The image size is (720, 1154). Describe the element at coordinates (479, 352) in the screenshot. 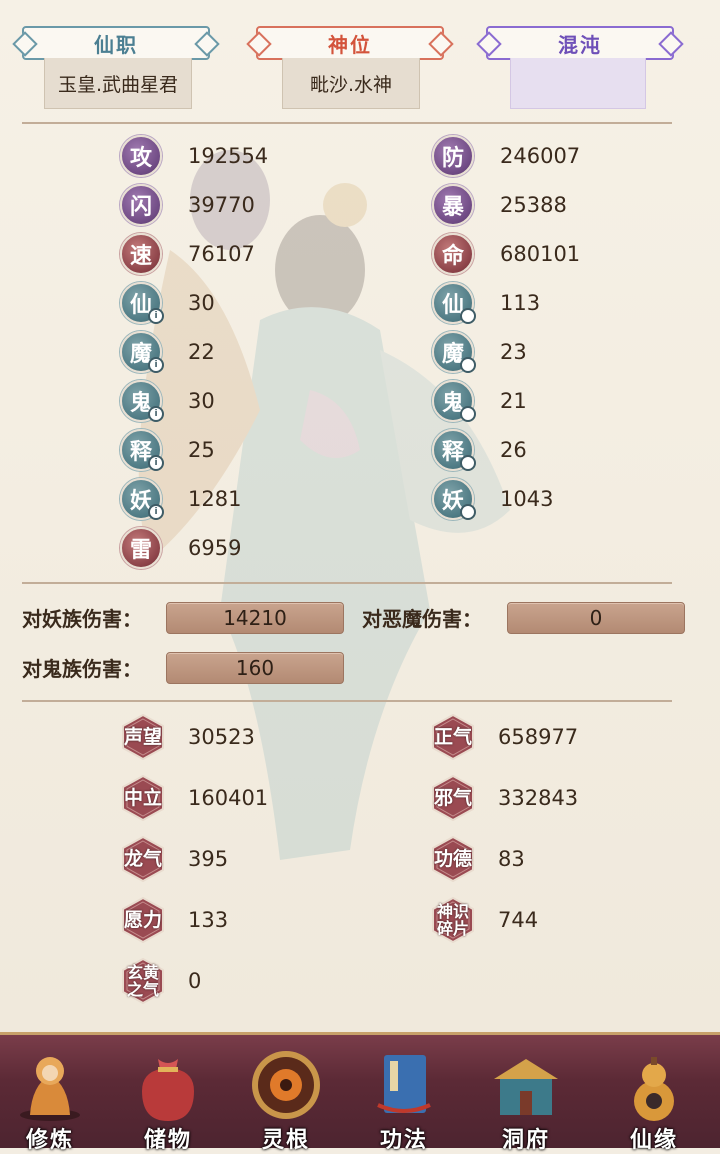

I see `stat-row: 魔 23` at that location.